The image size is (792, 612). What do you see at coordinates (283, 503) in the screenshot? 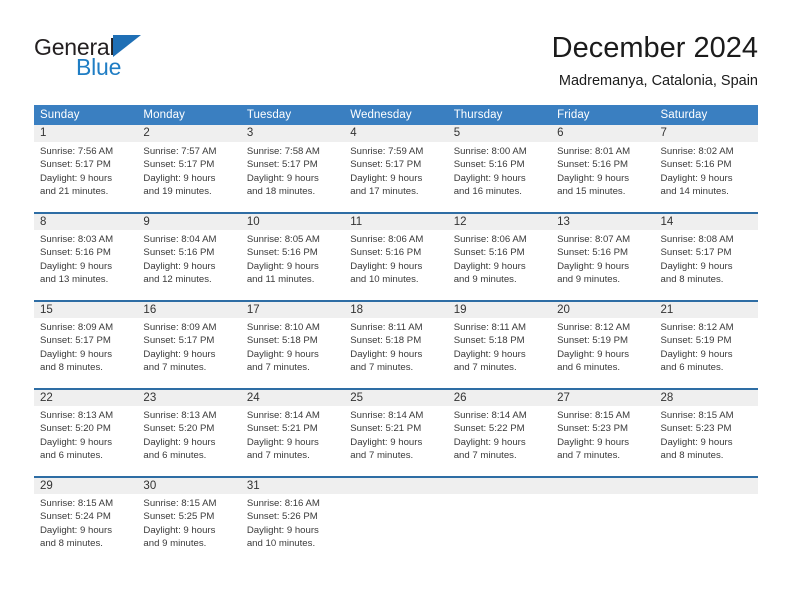
I see `sunrise-text: Sunrise: 8:16 AM` at bounding box center [283, 503].